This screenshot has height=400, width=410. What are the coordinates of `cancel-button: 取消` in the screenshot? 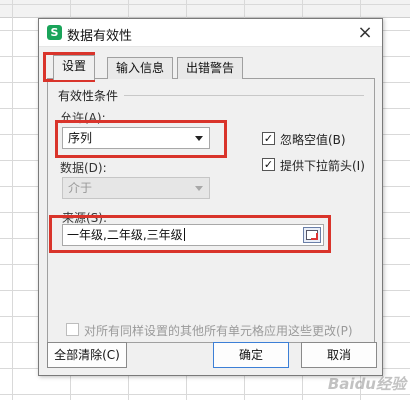 It's located at (339, 355).